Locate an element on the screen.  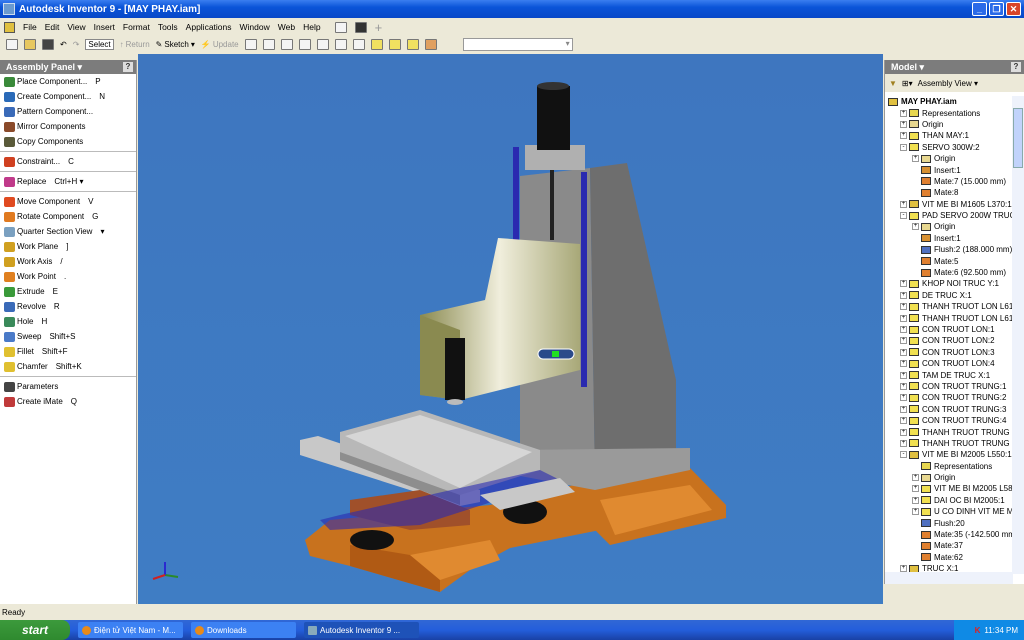
tree-node: Mate:5 is located at coordinates (949, 260).